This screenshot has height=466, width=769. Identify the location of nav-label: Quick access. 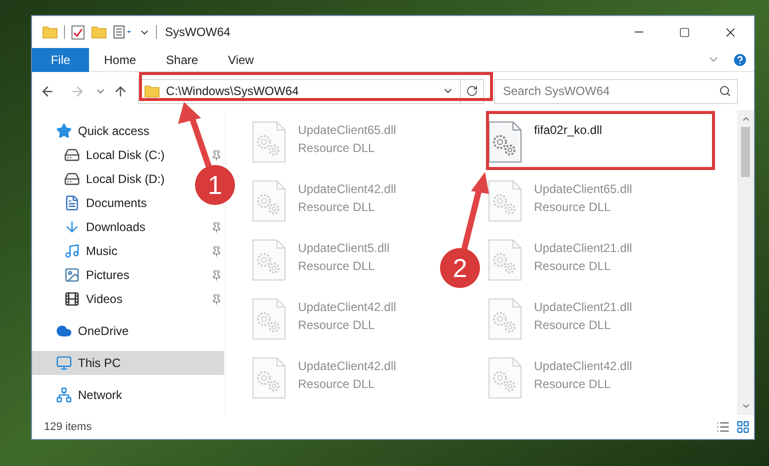
(114, 131).